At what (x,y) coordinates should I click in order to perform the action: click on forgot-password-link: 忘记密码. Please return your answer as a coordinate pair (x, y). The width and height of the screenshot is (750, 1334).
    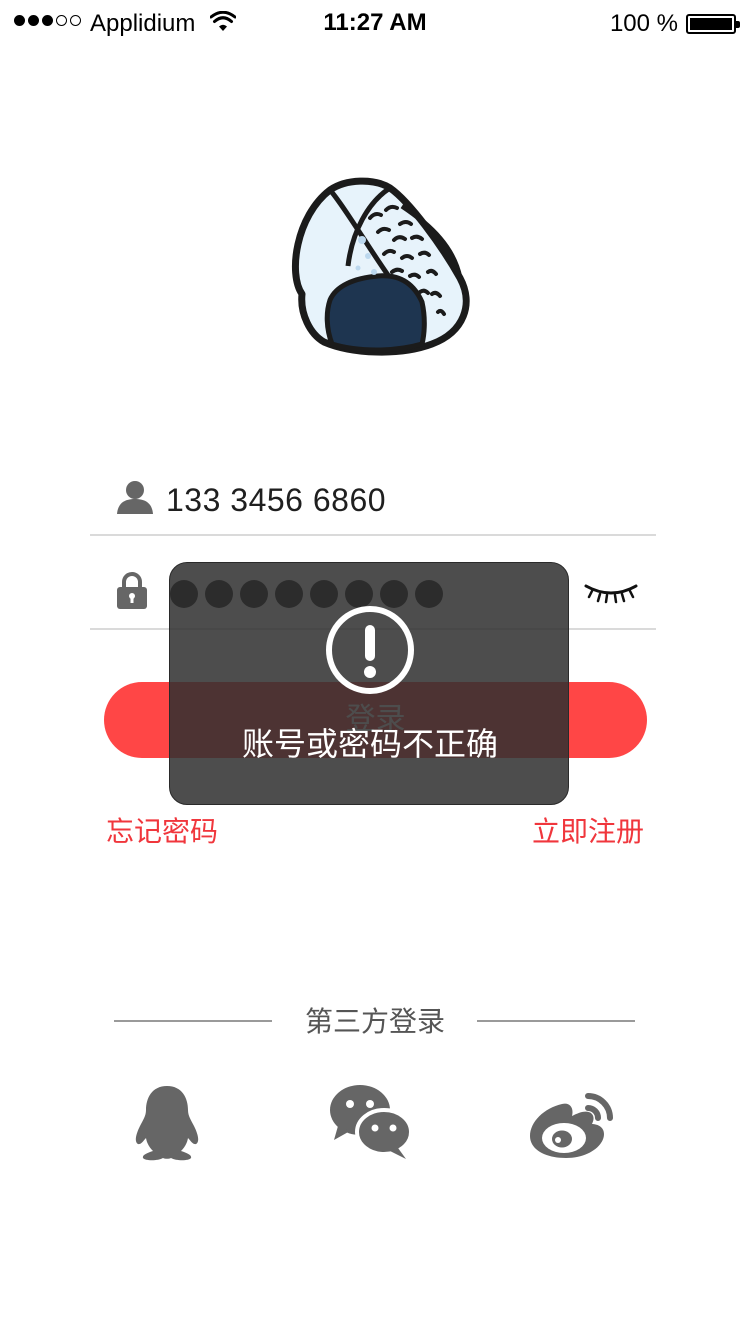
    Looking at the image, I should click on (162, 830).